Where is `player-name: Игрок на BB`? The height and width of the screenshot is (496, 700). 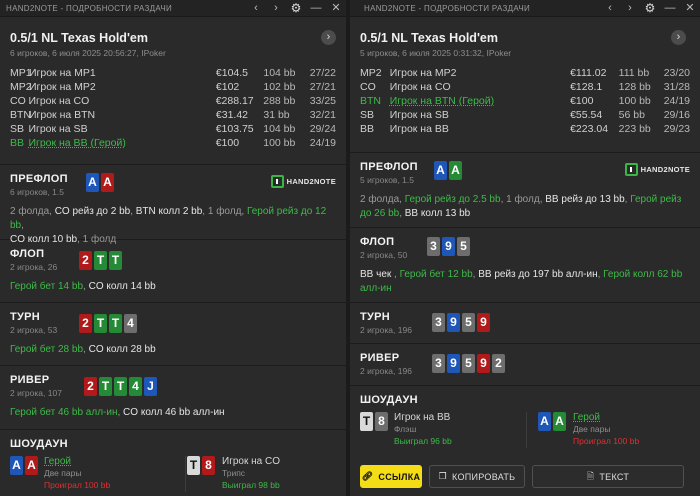 player-name: Игрок на BB is located at coordinates (419, 129).